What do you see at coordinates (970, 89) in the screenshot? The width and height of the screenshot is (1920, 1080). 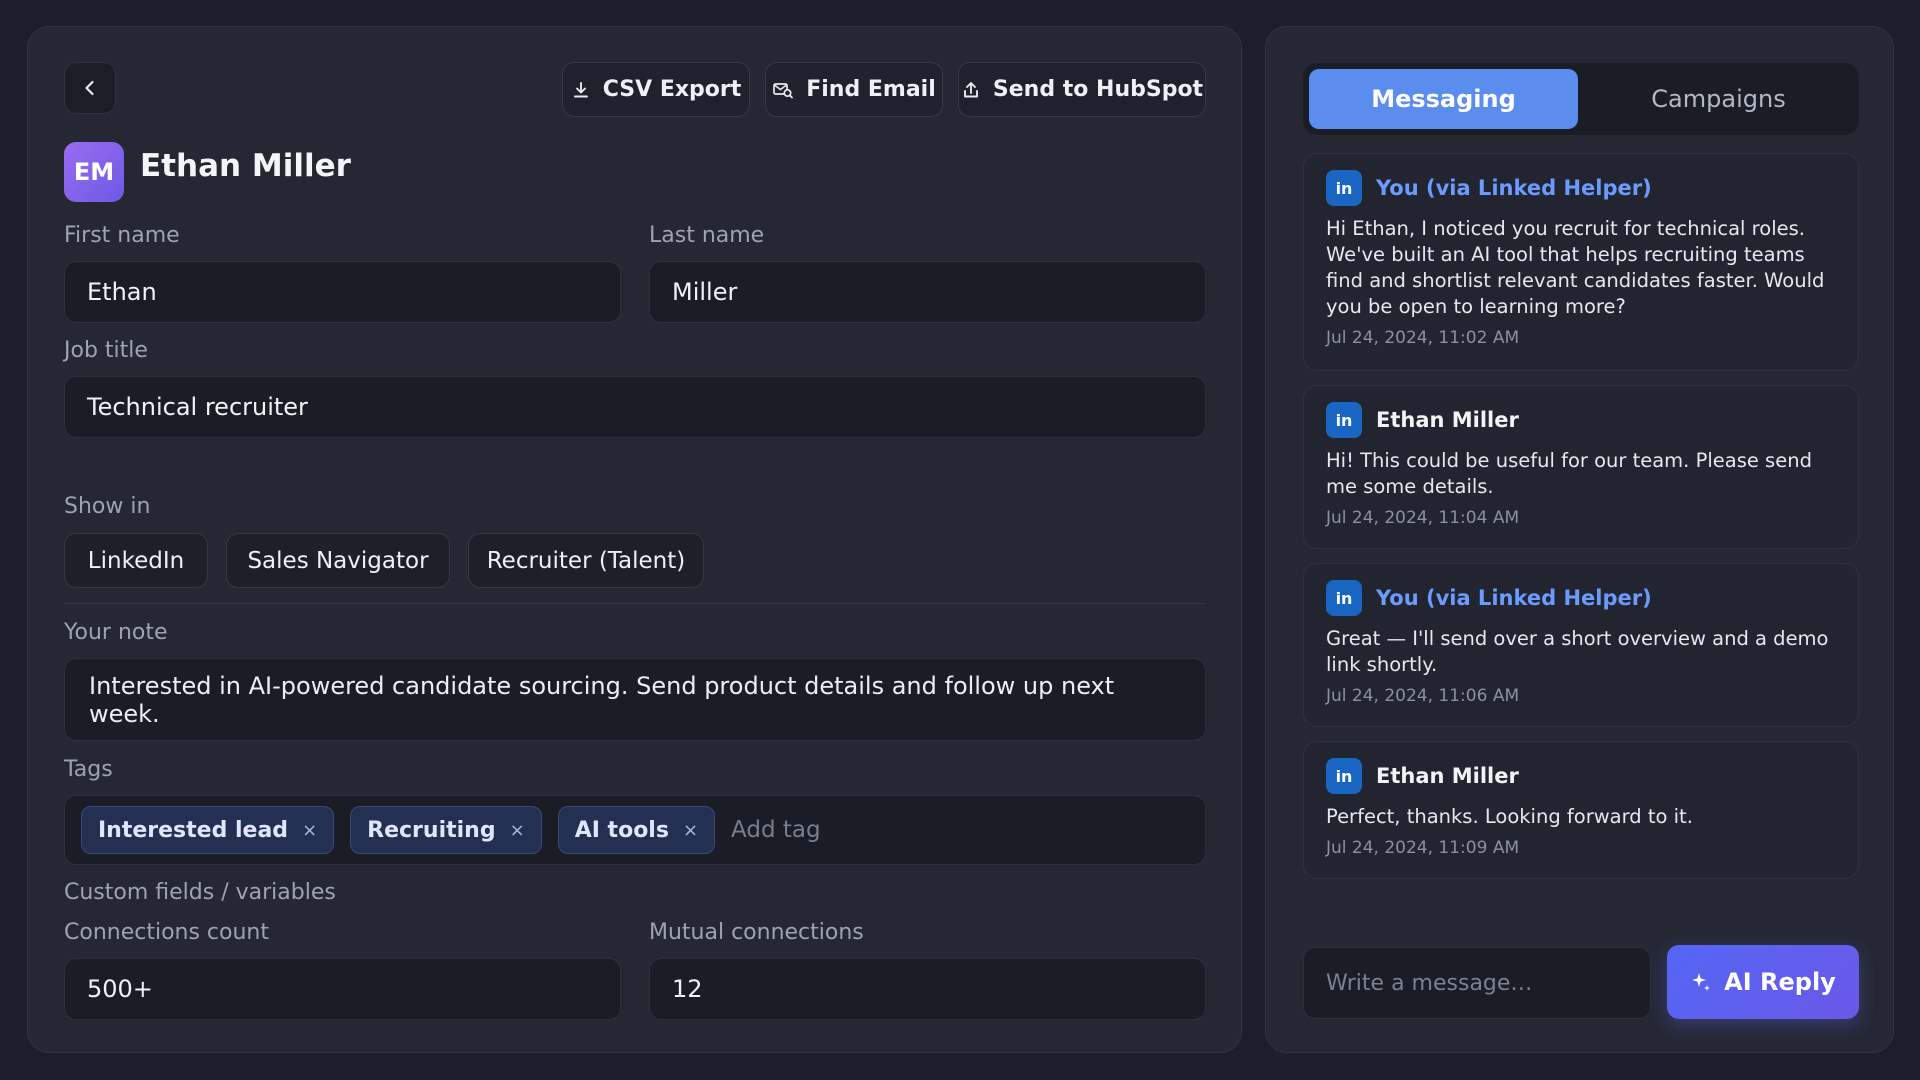 I see `upload-icon` at bounding box center [970, 89].